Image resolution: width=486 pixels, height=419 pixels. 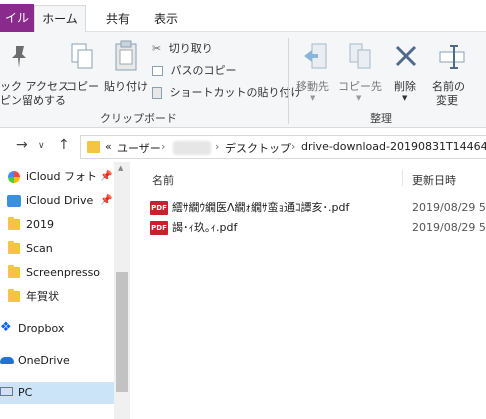 What do you see at coordinates (7, 360) in the screenshot?
I see `onedrive-icon` at bounding box center [7, 360].